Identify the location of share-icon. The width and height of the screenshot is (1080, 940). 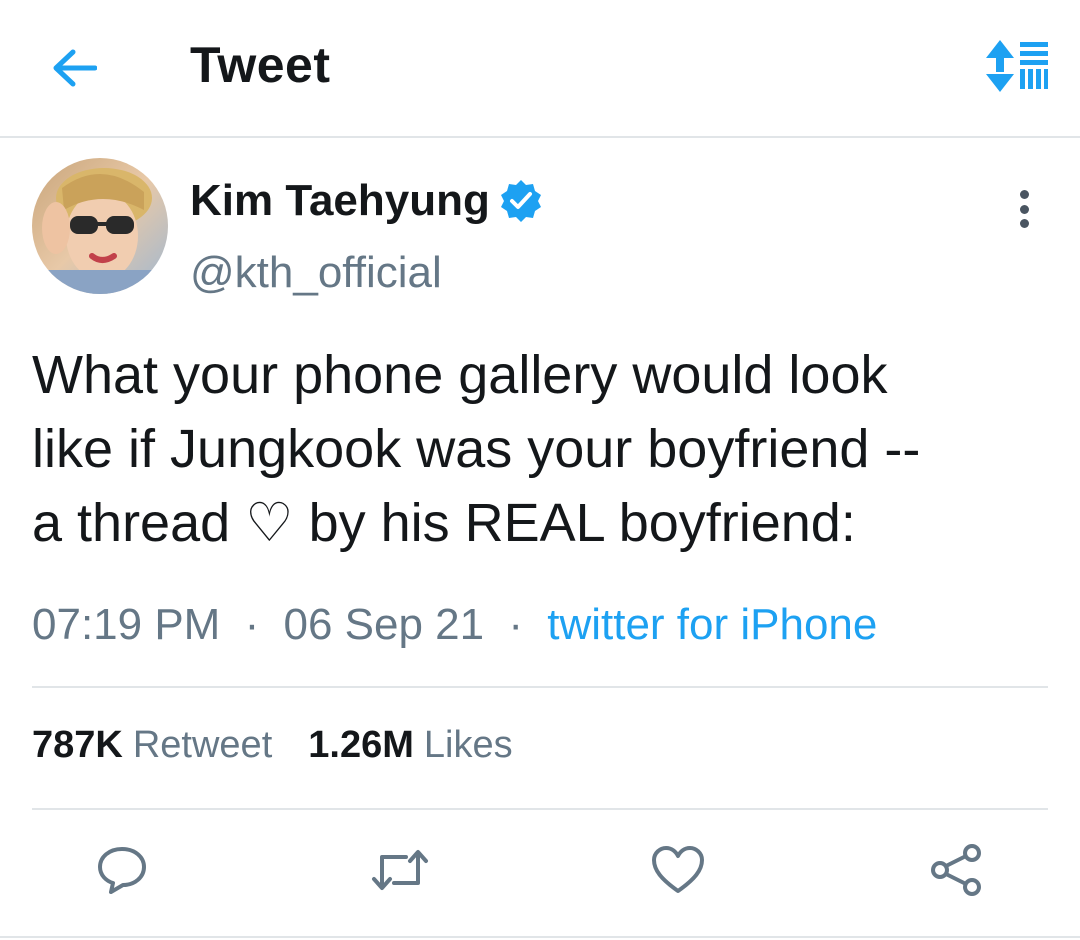
(956, 870).